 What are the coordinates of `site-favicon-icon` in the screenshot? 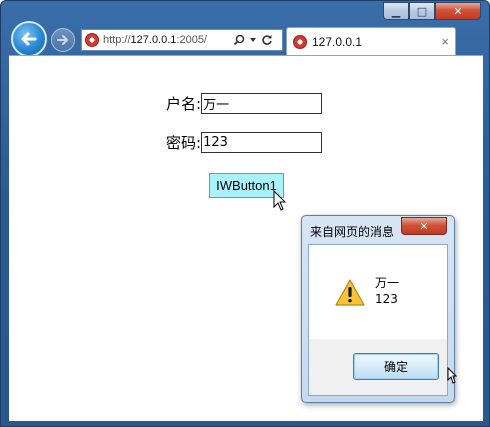 It's located at (92, 40).